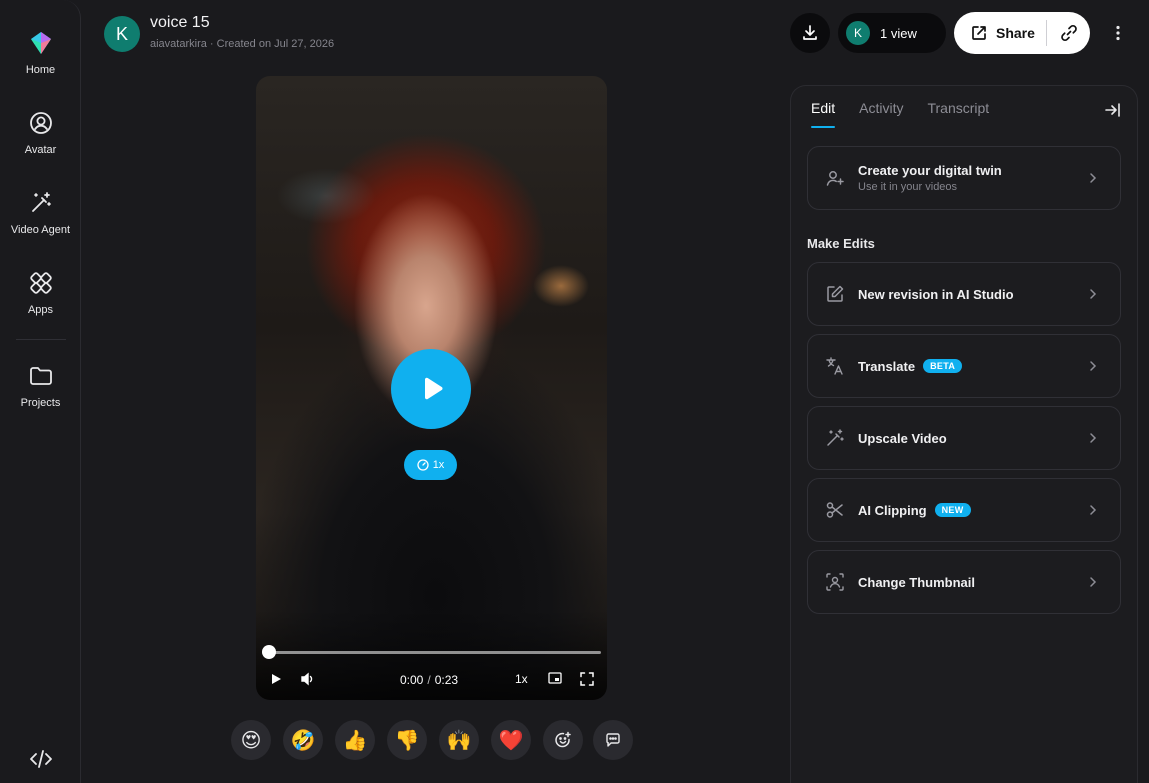 This screenshot has height=783, width=1149. I want to click on video-meta: aiavatarkira · Created on Jul 27, 2026, so click(242, 44).